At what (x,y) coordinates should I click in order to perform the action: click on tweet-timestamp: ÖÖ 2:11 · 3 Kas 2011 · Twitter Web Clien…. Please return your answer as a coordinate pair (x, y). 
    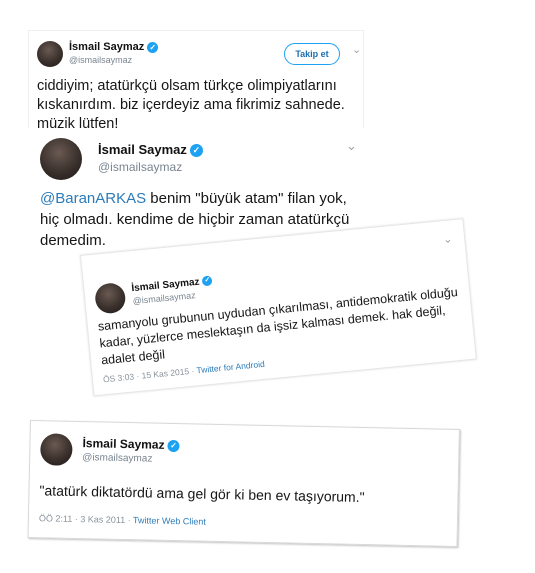
    Looking at the image, I should click on (122, 520).